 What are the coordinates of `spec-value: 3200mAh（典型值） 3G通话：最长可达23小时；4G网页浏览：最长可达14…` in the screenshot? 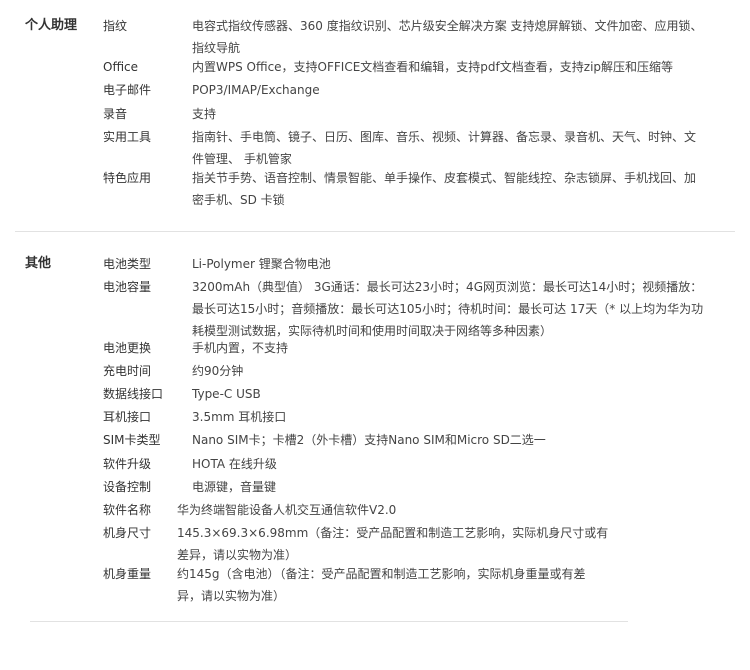 It's located at (448, 309).